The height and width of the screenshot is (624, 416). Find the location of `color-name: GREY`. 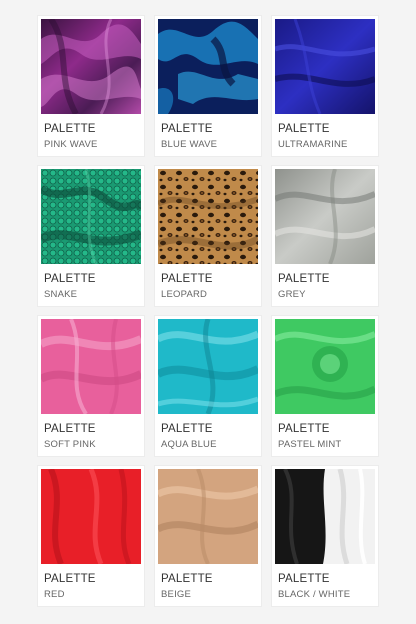

color-name: GREY is located at coordinates (292, 294).